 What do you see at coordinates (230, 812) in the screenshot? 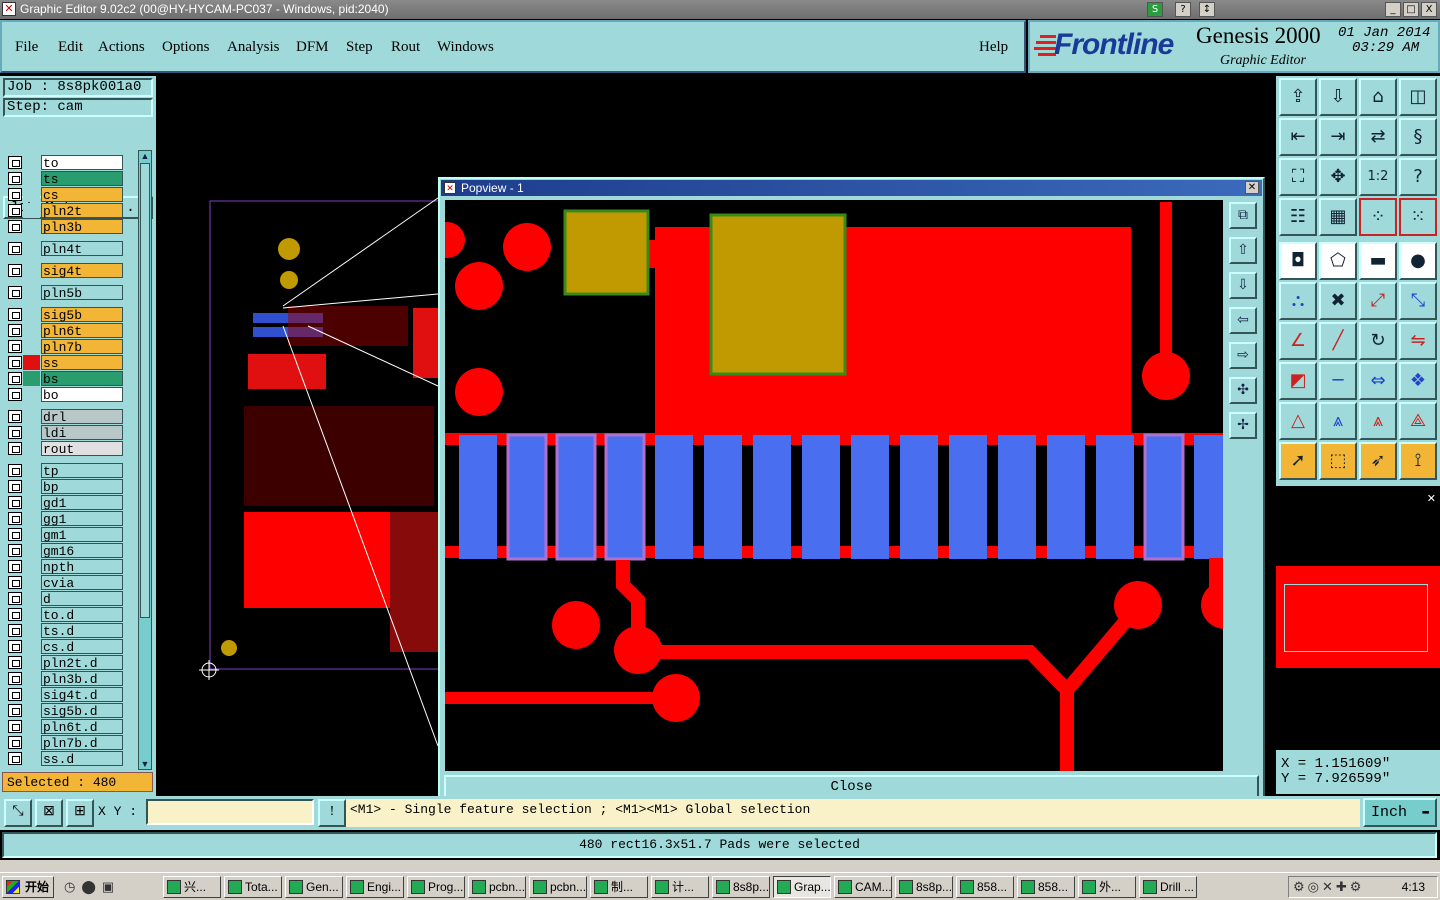
I see `xy-input` at bounding box center [230, 812].